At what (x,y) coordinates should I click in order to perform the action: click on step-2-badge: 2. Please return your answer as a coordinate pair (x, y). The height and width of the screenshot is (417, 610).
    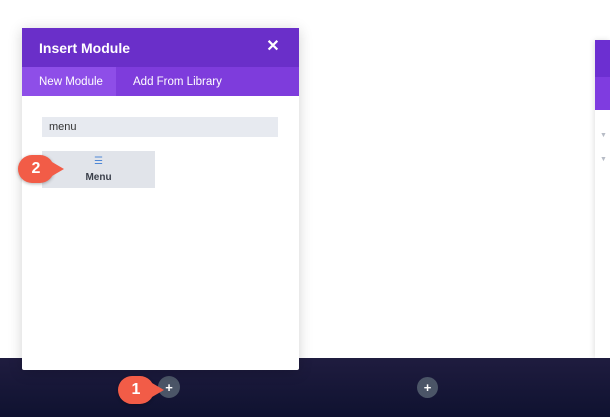
    Looking at the image, I should click on (41, 169).